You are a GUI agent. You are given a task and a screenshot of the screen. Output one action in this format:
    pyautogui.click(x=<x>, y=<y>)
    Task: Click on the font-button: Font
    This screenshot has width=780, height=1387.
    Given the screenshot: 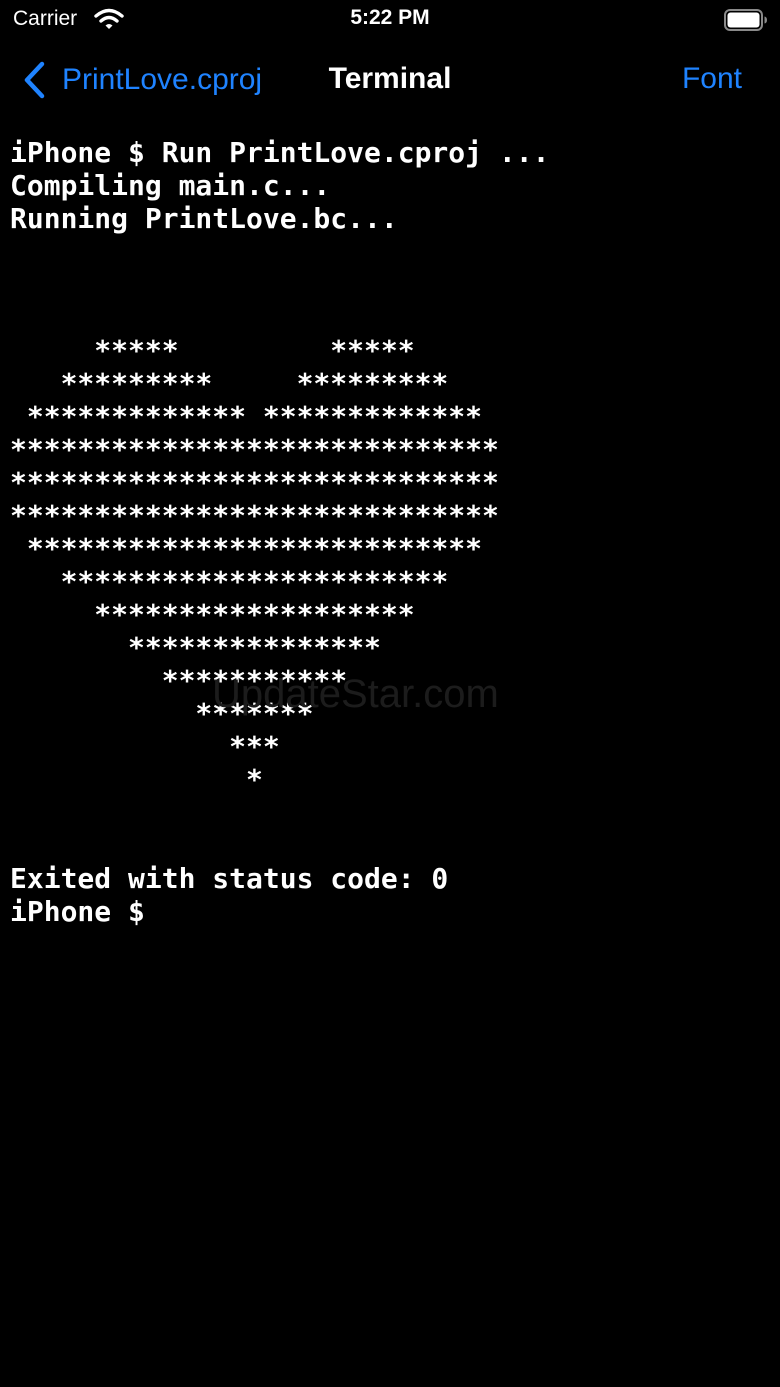 What is the action you would take?
    pyautogui.click(x=712, y=79)
    